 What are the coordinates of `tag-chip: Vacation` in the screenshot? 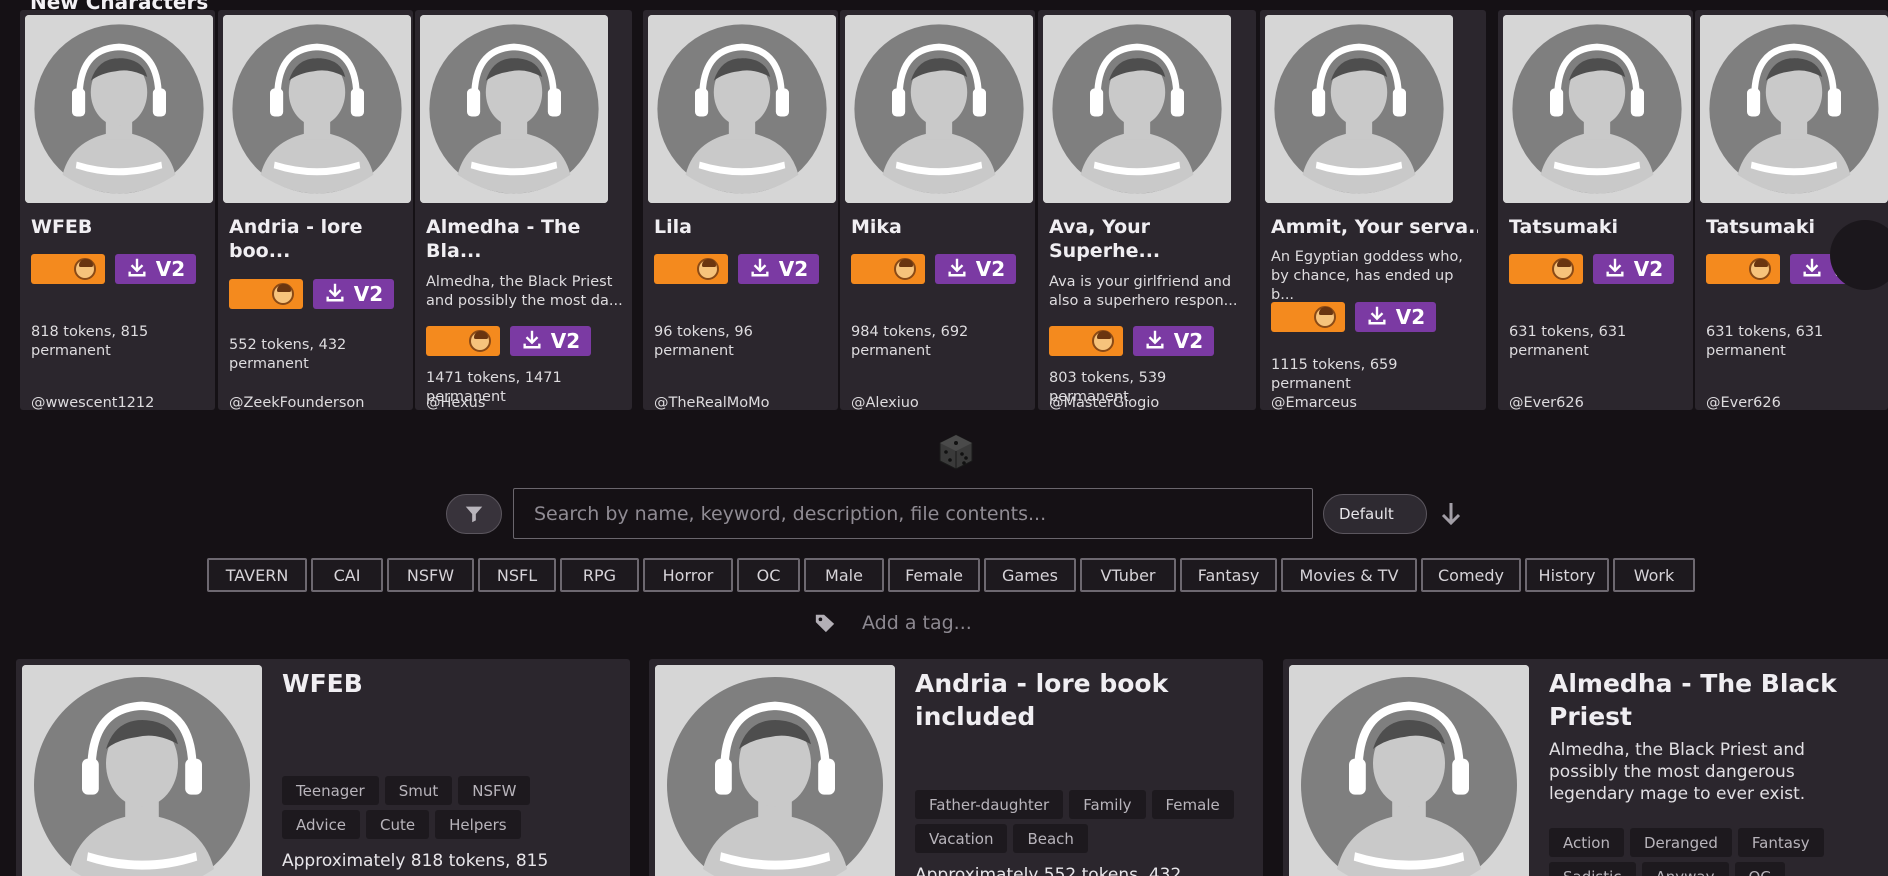 It's located at (961, 838).